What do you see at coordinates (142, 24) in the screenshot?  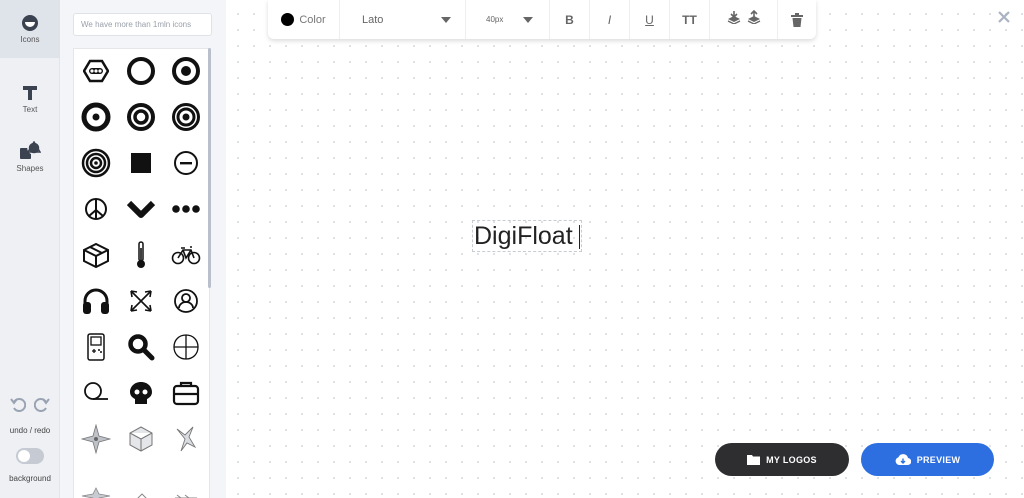 I see `icon-search-input` at bounding box center [142, 24].